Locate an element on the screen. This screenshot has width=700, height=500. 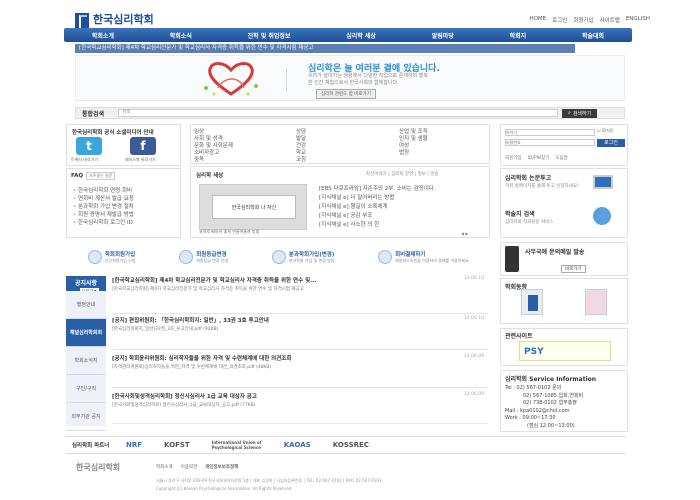
search-button: ⌕ 검색하기 is located at coordinates (580, 113).